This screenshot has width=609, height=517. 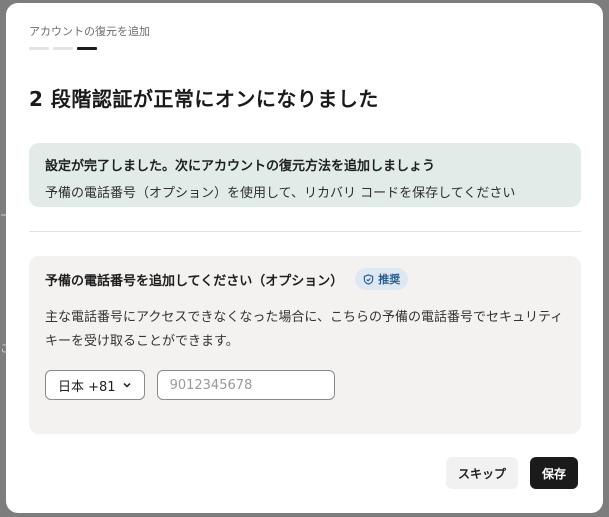 I want to click on chevron-down-icon, so click(x=127, y=385).